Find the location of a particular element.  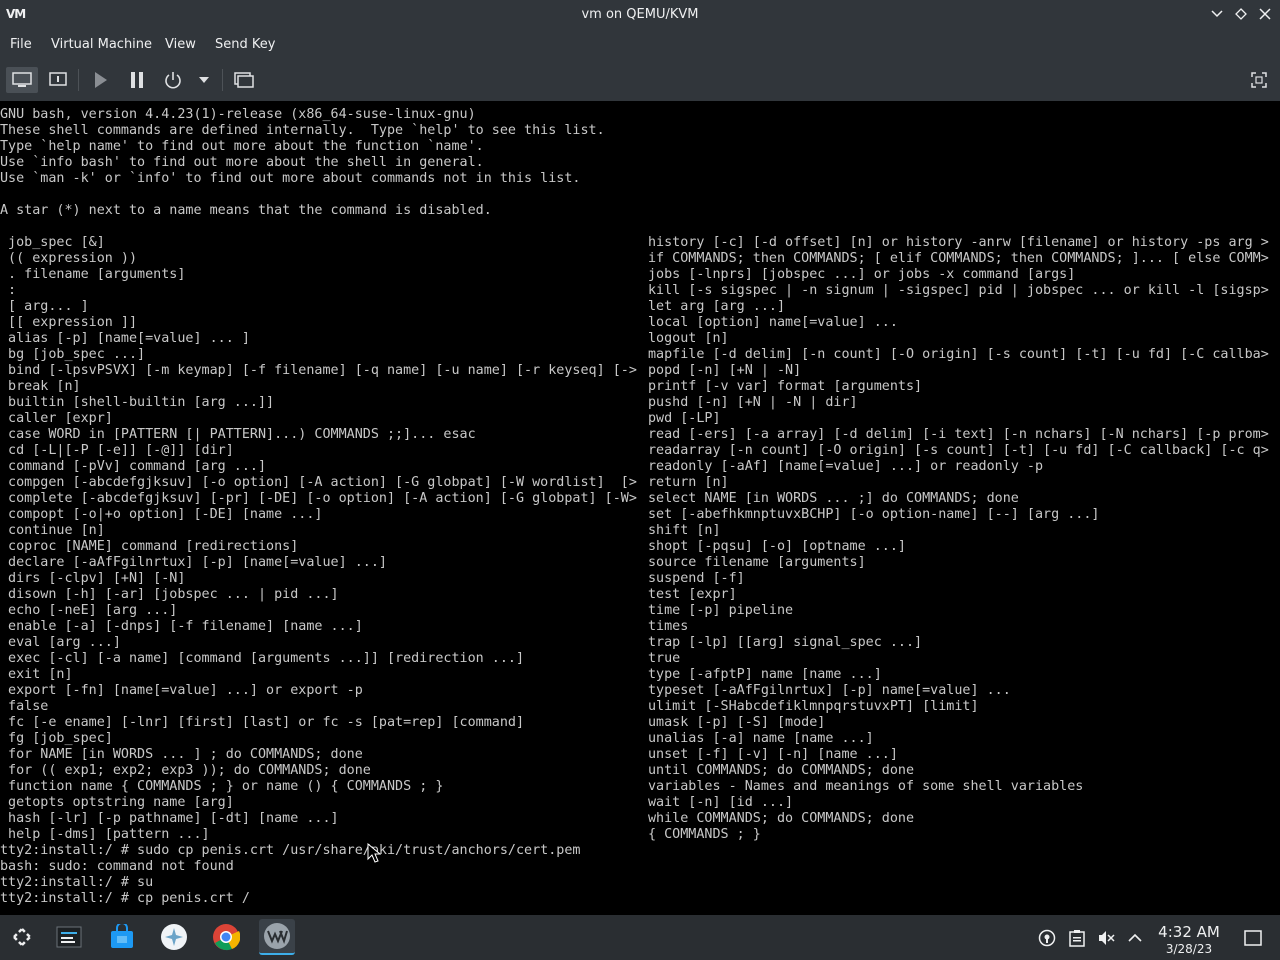

app-launcher-icon is located at coordinates (22, 937).